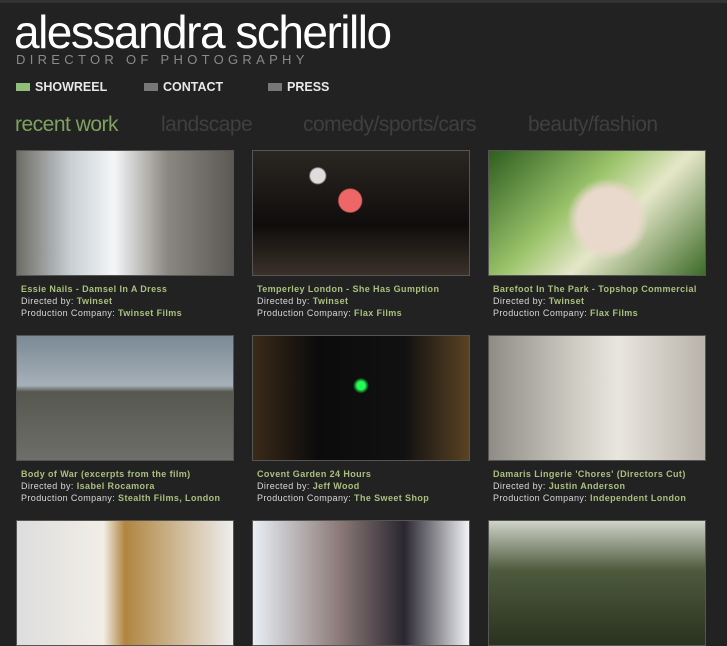  I want to click on nav-label: CONTACT, so click(193, 87).